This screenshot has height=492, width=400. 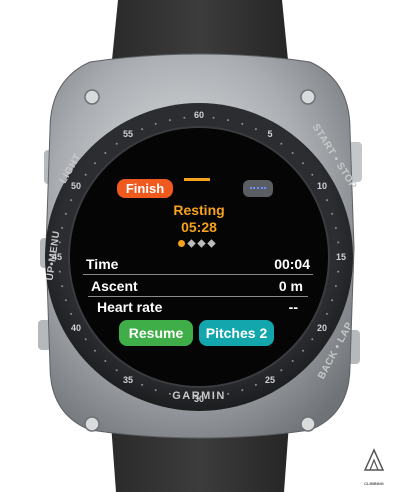 What do you see at coordinates (290, 286) in the screenshot?
I see `stat-ascent-value: 0 m` at bounding box center [290, 286].